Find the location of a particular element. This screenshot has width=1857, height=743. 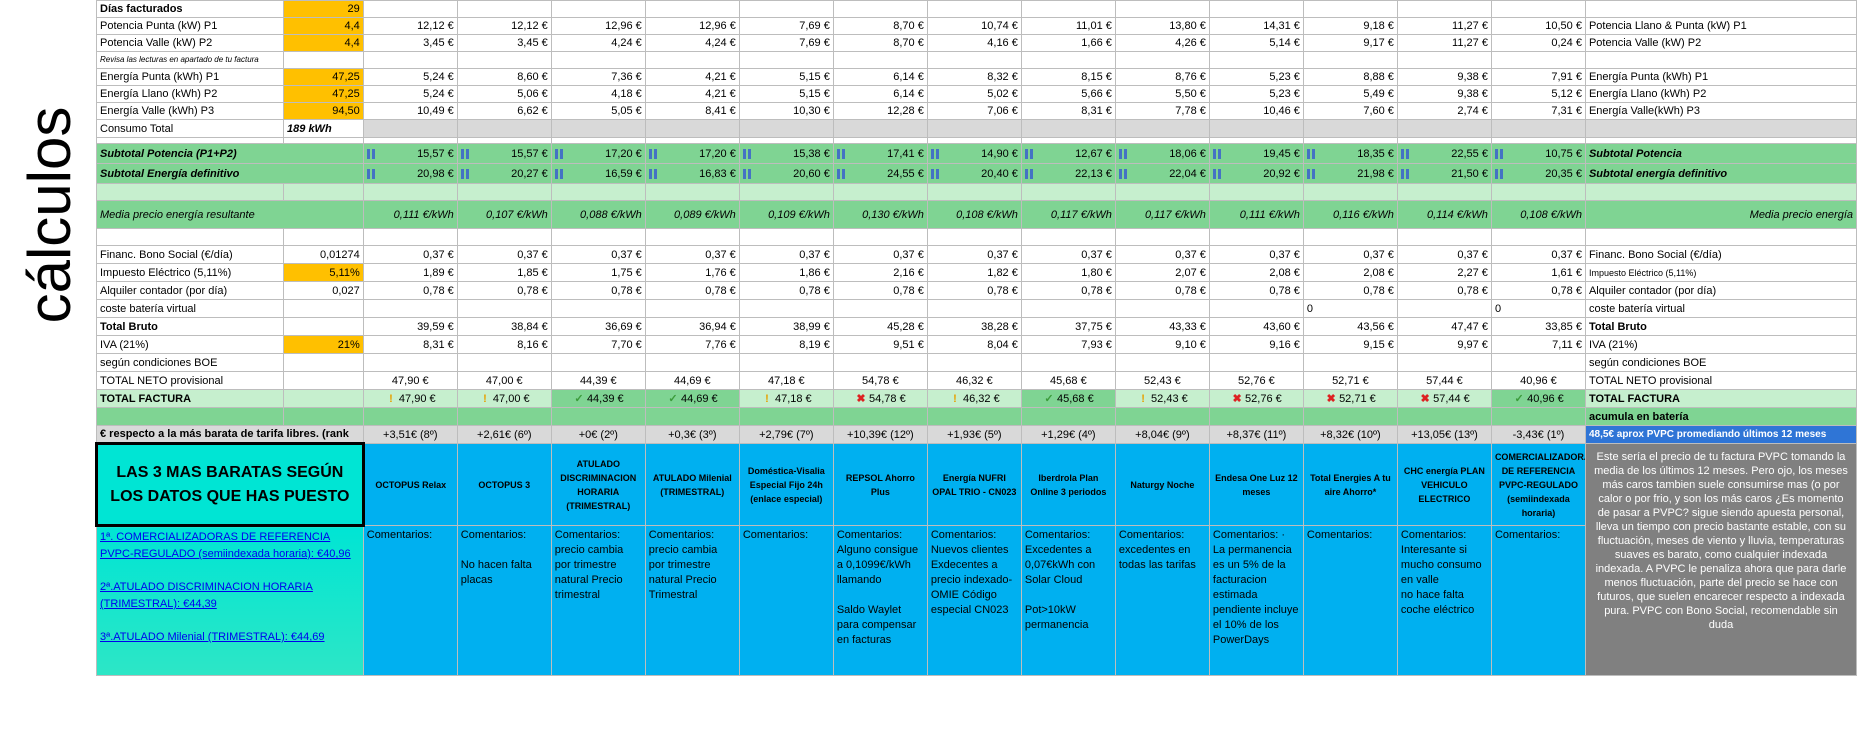

subtotal-right: Subtotal energía definitivo is located at coordinates (1720, 173).